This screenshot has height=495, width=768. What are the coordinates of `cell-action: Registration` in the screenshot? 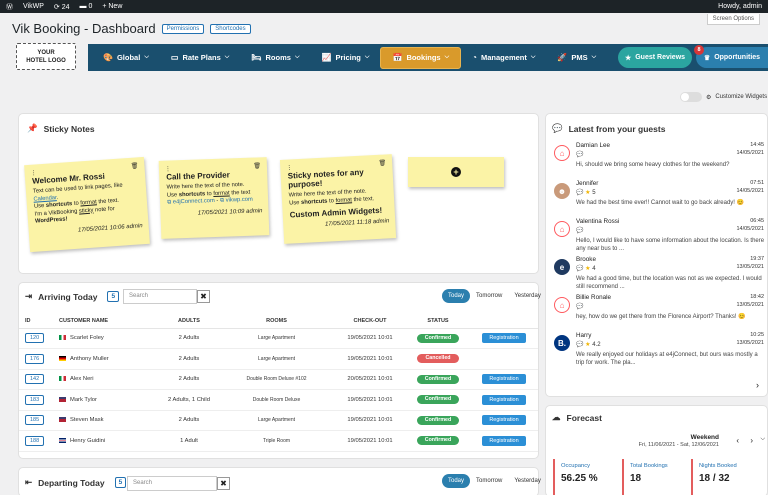 It's located at (504, 400).